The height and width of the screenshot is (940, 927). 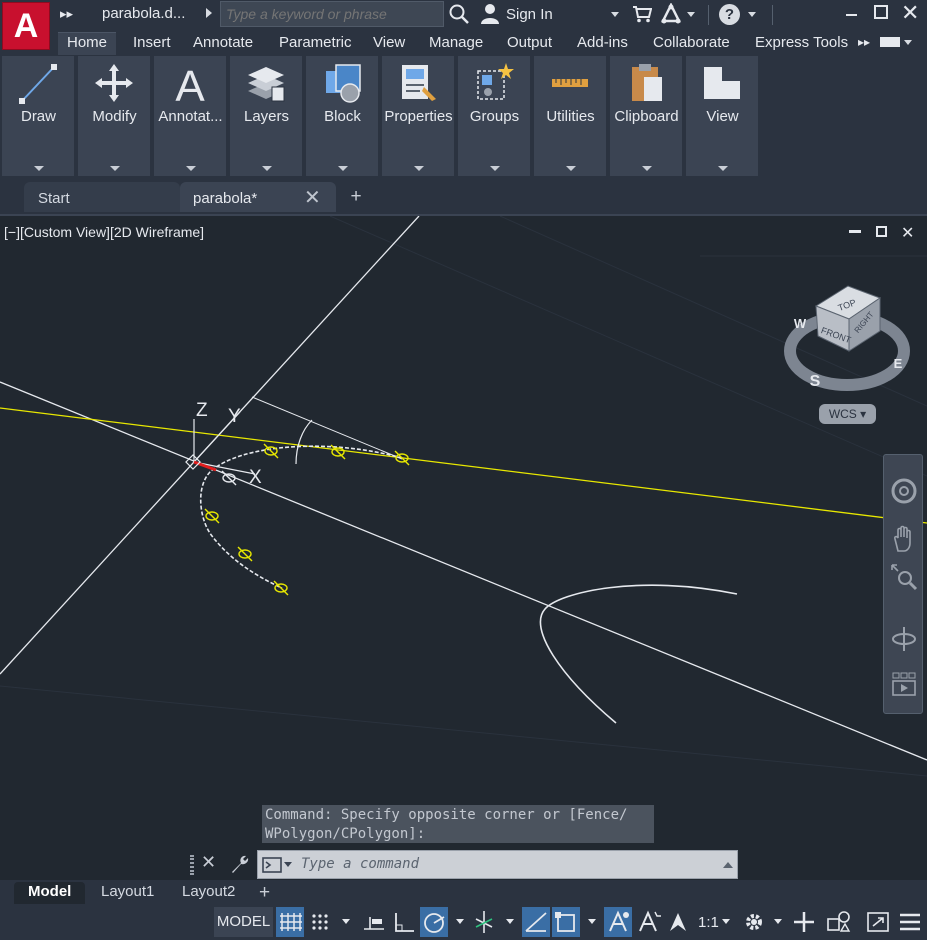 I want to click on compass-e-label: E, so click(x=898, y=363).